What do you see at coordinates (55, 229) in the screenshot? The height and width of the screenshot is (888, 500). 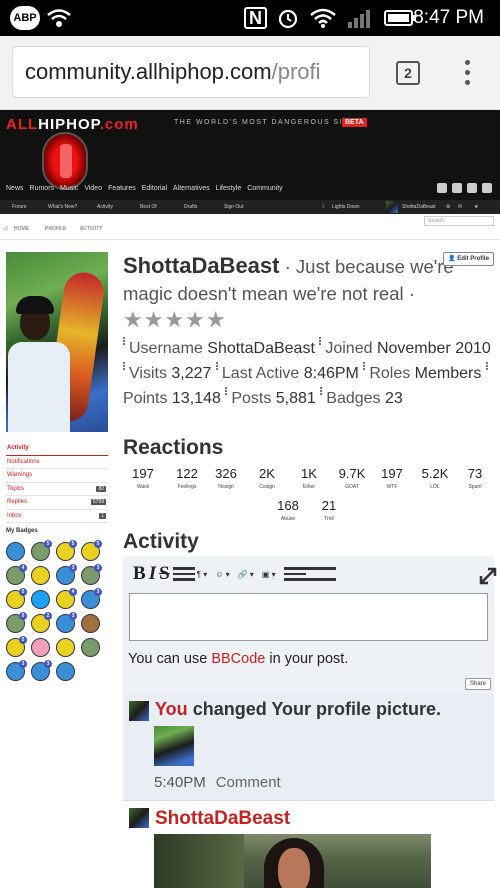 I see `breadcrumb-profile: PROFILE` at bounding box center [55, 229].